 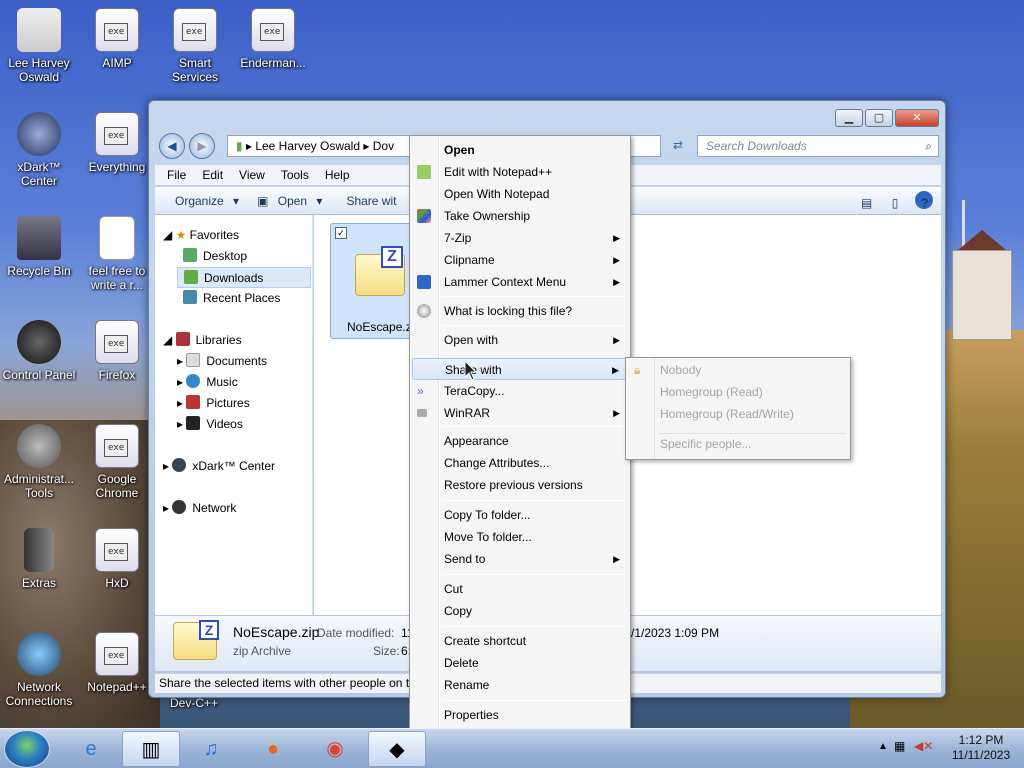 What do you see at coordinates (151, 749) in the screenshot?
I see `taskbar-winrar-icon: ▥` at bounding box center [151, 749].